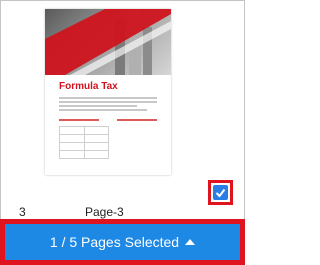 The image size is (320, 265). Describe the element at coordinates (114, 242) in the screenshot. I see `pages-selected-label: 1 / 5 Pages Selected` at that location.